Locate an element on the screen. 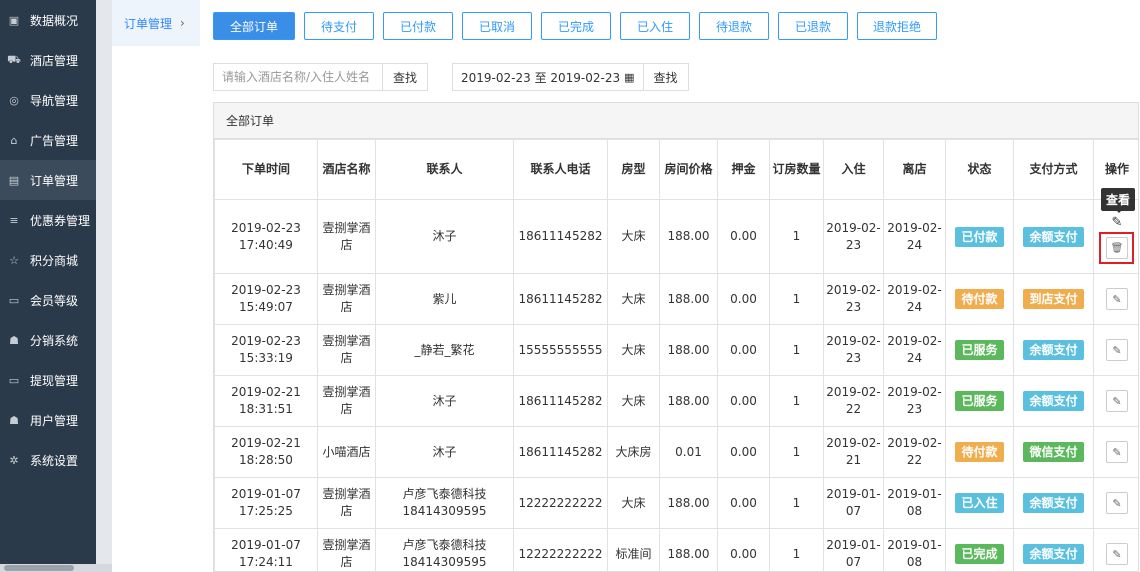  sidebar-item-1: ⛟ 酒店管理 is located at coordinates (48, 60).